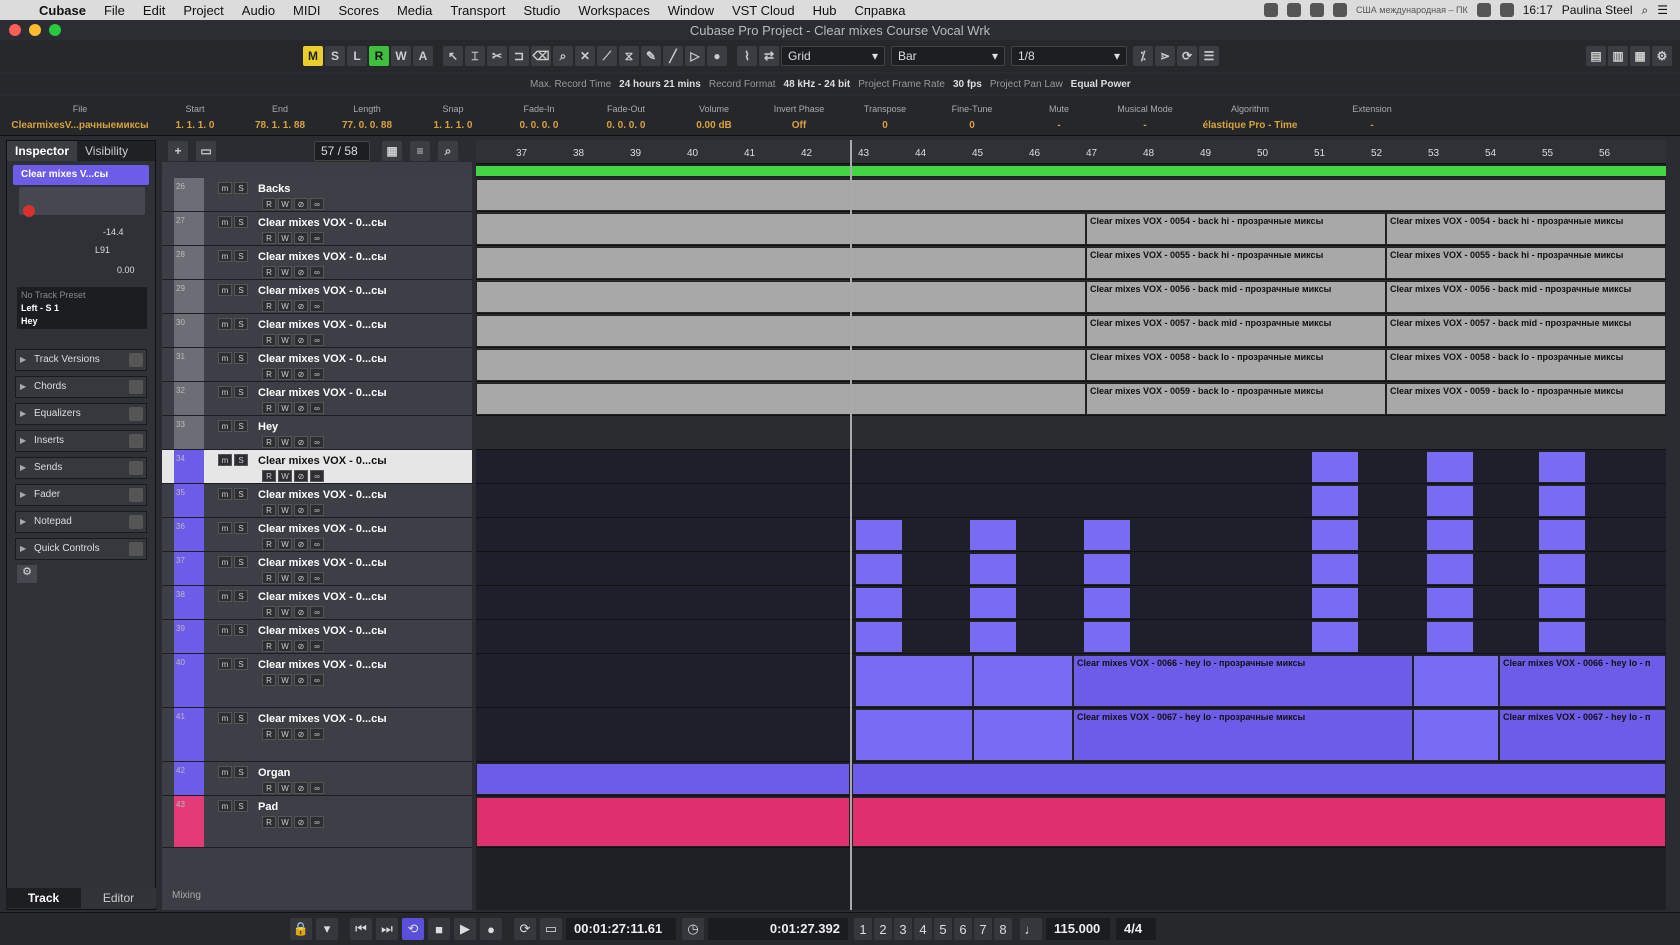 The width and height of the screenshot is (1680, 945). Describe the element at coordinates (539, 117) in the screenshot. I see `info-fade-in: Fade-In 0. 0. 0. 0` at that location.